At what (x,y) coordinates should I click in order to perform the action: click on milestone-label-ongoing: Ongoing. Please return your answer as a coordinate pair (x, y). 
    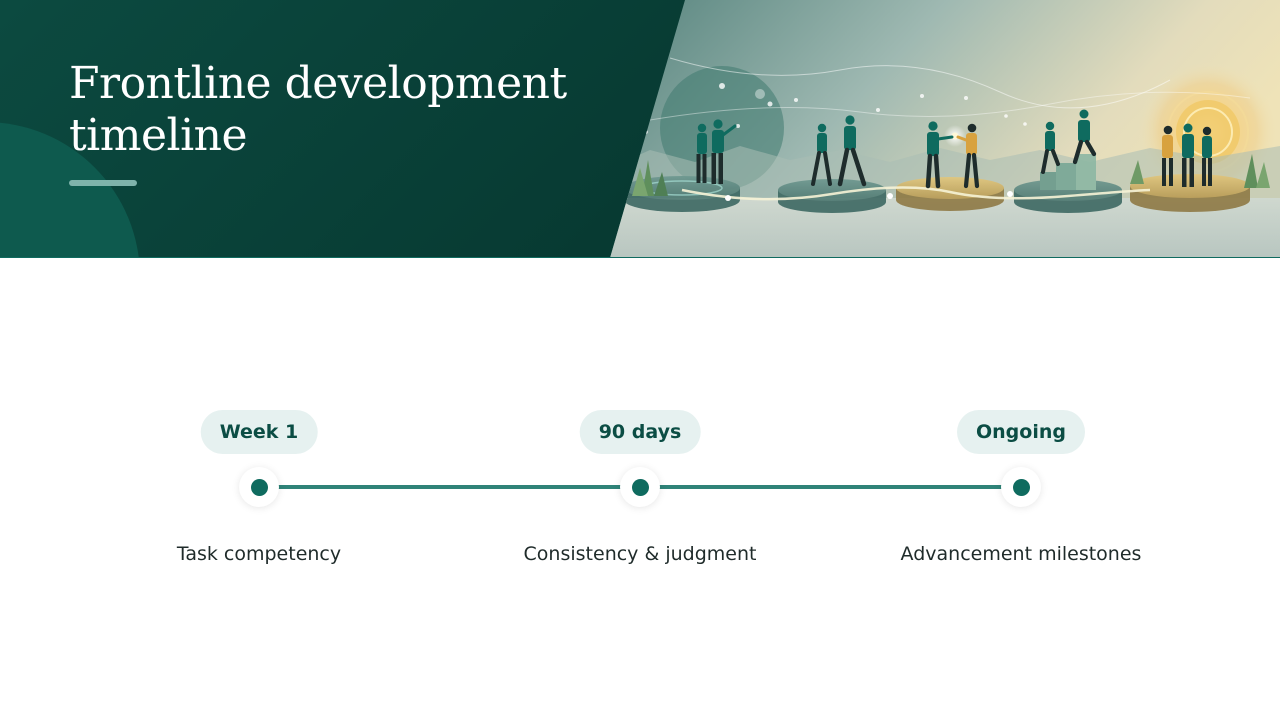
    Looking at the image, I should click on (1021, 432).